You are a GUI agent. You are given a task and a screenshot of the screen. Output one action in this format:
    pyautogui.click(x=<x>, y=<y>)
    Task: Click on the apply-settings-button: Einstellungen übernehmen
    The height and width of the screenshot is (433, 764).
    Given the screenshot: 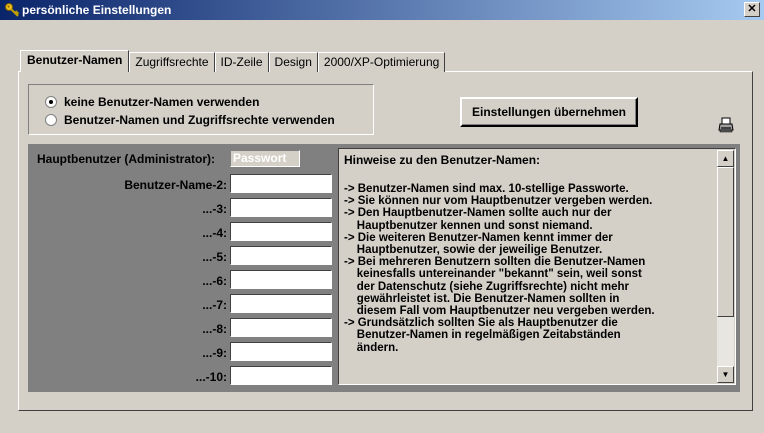 What is the action you would take?
    pyautogui.click(x=549, y=112)
    